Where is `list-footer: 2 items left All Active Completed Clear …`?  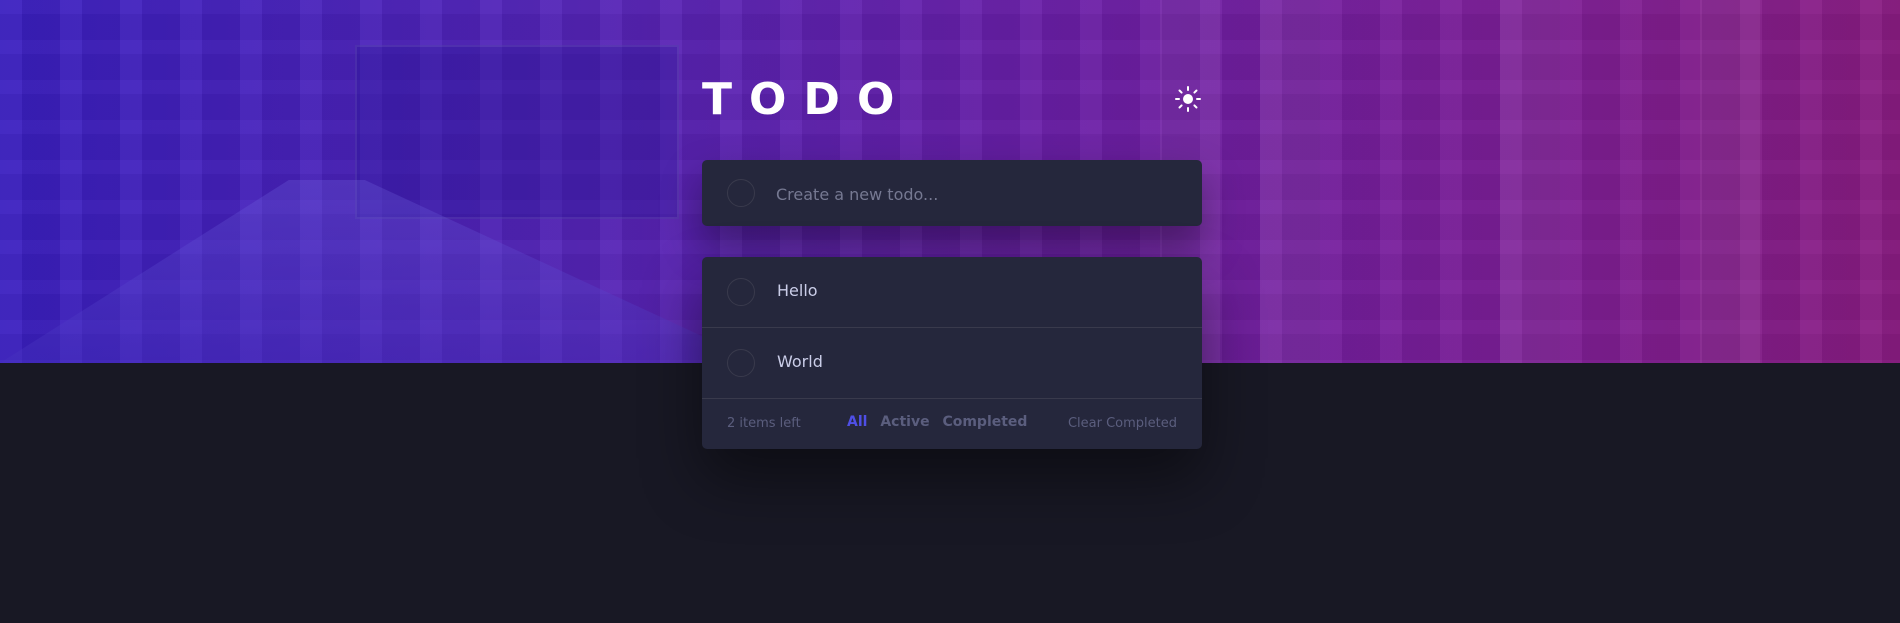
list-footer: 2 items left All Active Completed Clear … is located at coordinates (952, 424).